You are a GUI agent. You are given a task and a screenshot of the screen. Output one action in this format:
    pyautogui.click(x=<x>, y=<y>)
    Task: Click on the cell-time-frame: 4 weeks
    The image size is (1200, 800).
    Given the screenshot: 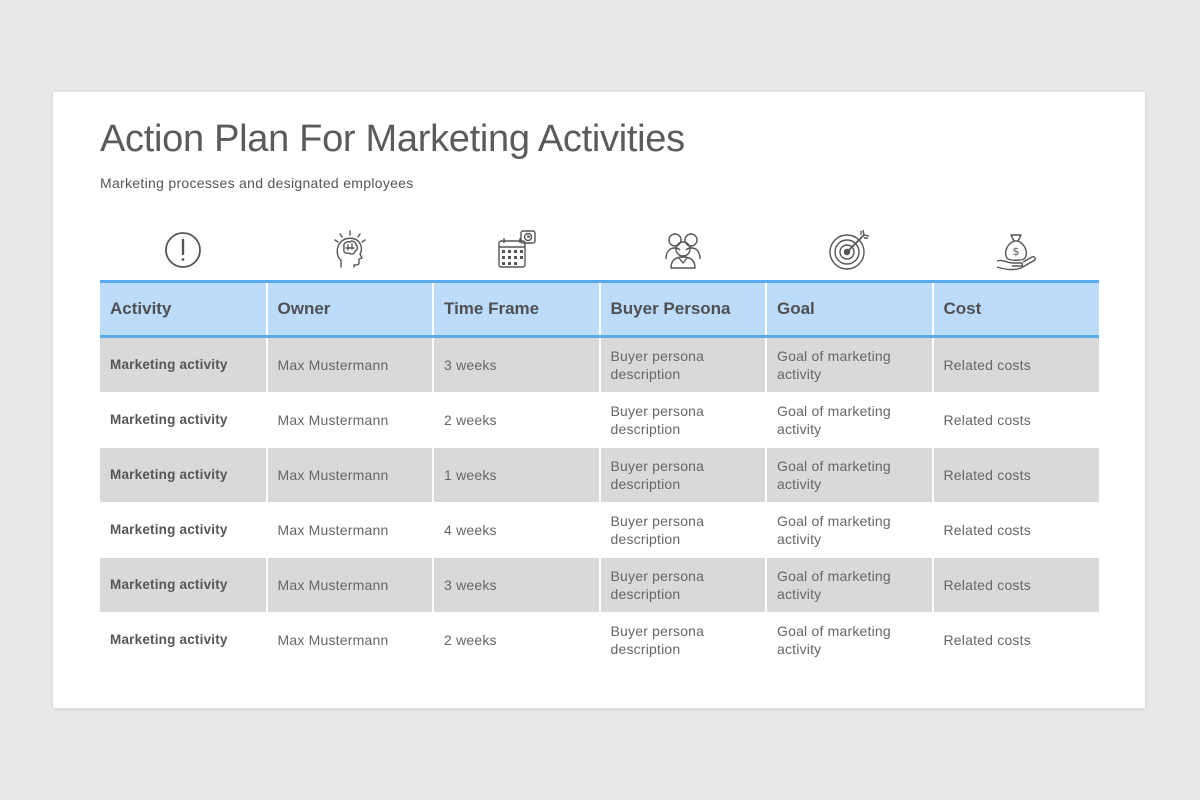 What is the action you would take?
    pyautogui.click(x=516, y=530)
    